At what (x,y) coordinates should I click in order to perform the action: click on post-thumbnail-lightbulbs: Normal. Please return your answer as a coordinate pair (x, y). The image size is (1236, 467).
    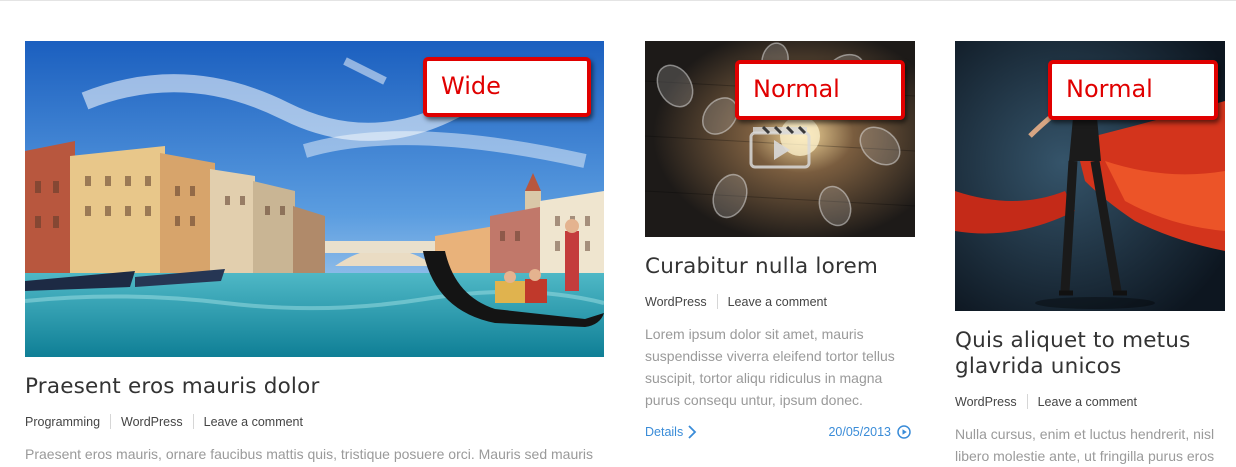
    Looking at the image, I should click on (780, 139).